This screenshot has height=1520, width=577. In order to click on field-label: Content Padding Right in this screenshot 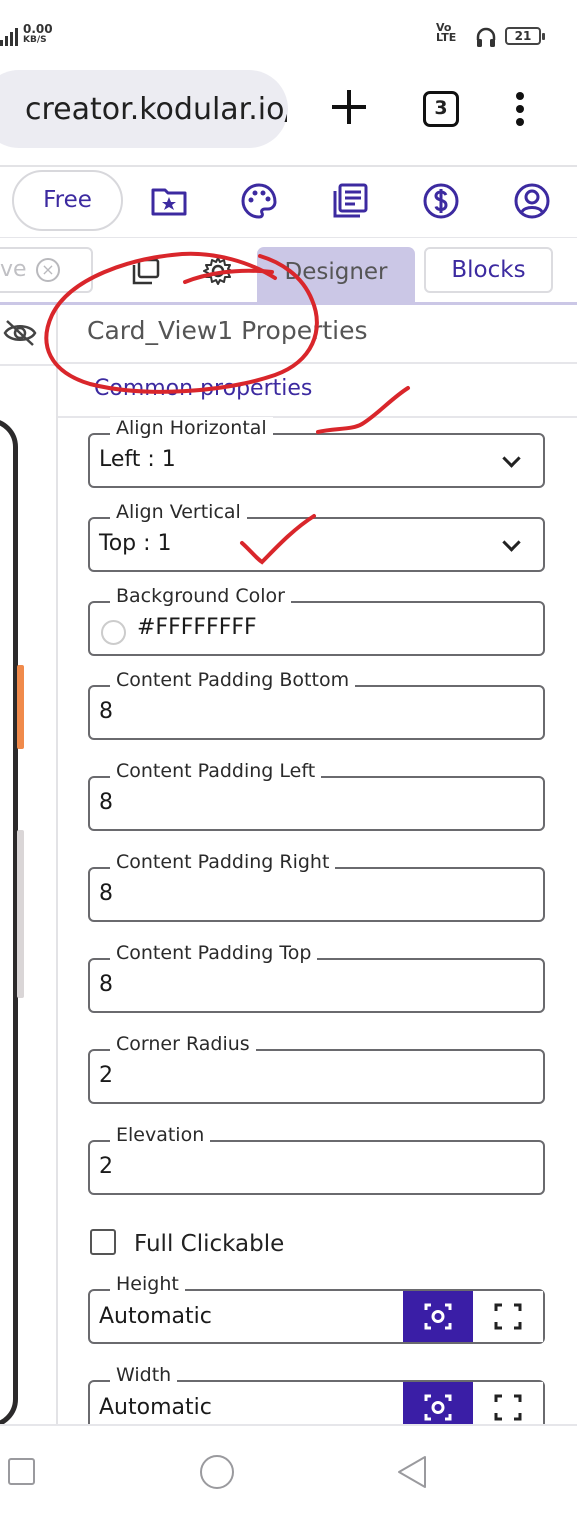, I will do `click(223, 862)`.